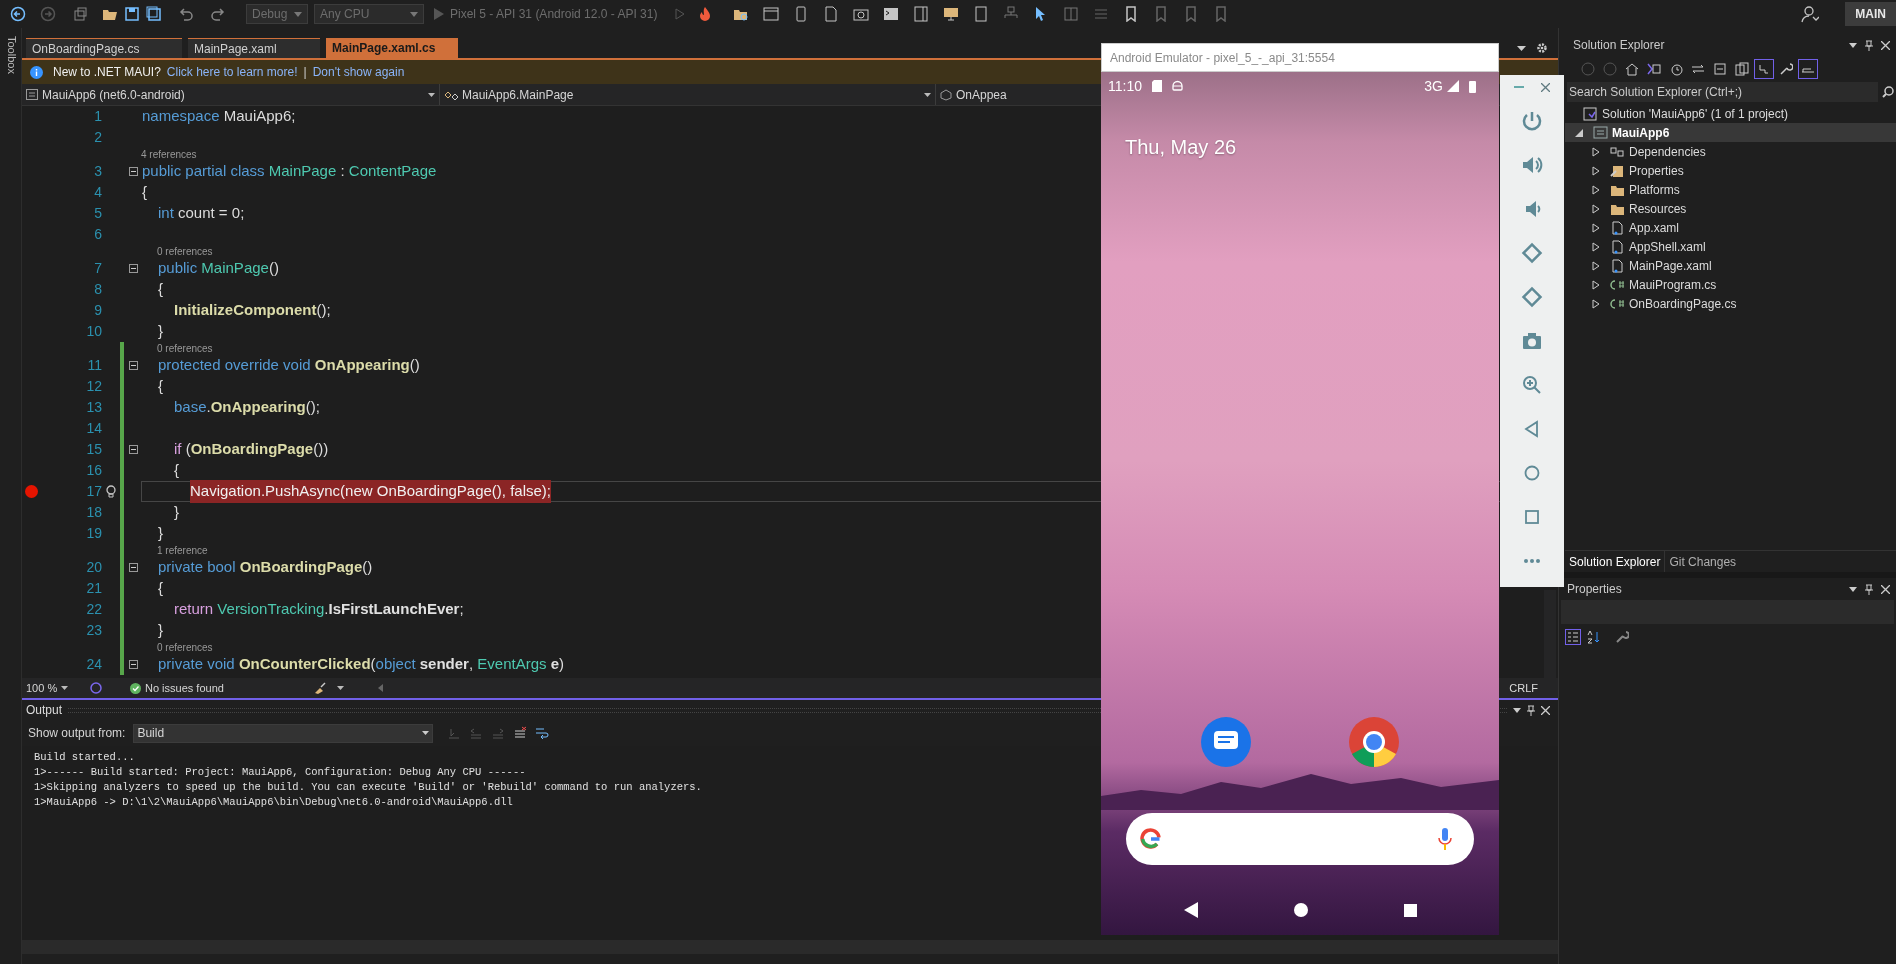  What do you see at coordinates (688, 94) in the screenshot?
I see `type-dropdown: MauiApp6.MainPage` at bounding box center [688, 94].